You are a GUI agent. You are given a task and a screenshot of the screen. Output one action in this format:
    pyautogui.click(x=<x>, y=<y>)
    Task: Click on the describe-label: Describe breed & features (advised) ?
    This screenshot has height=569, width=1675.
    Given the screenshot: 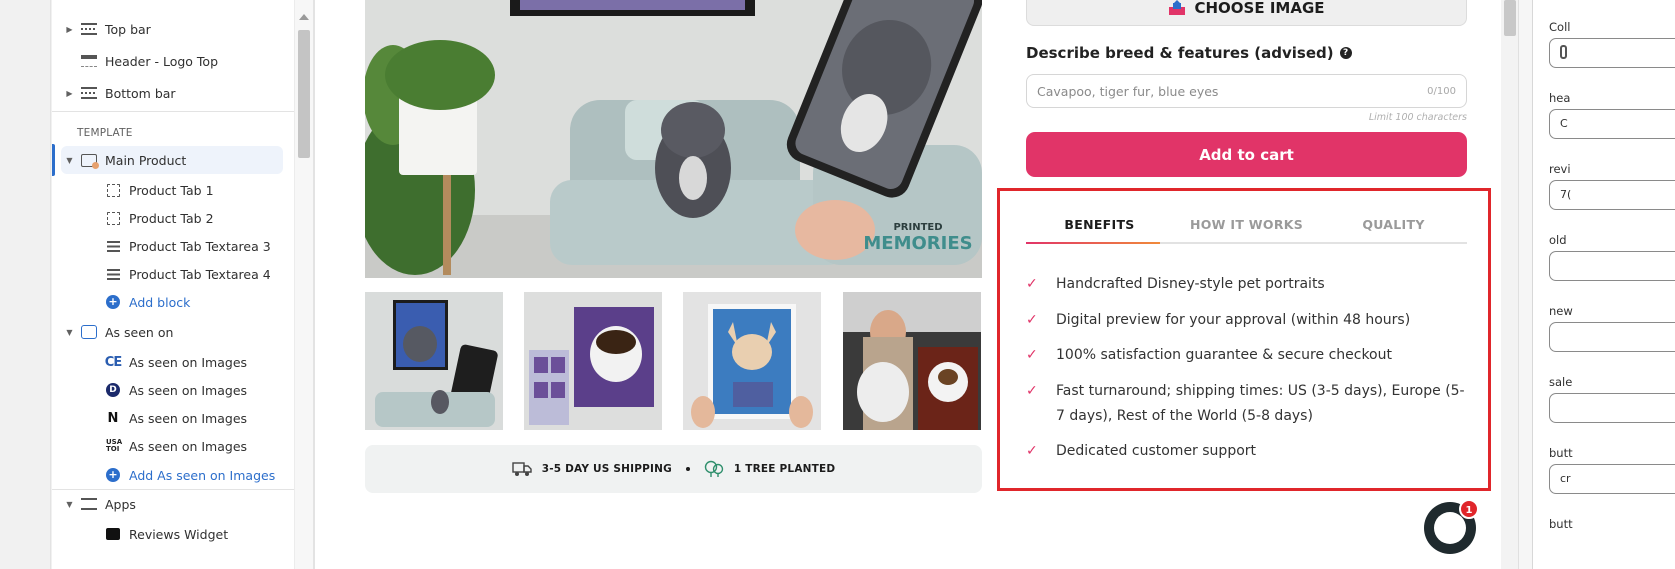 What is the action you would take?
    pyautogui.click(x=1189, y=53)
    